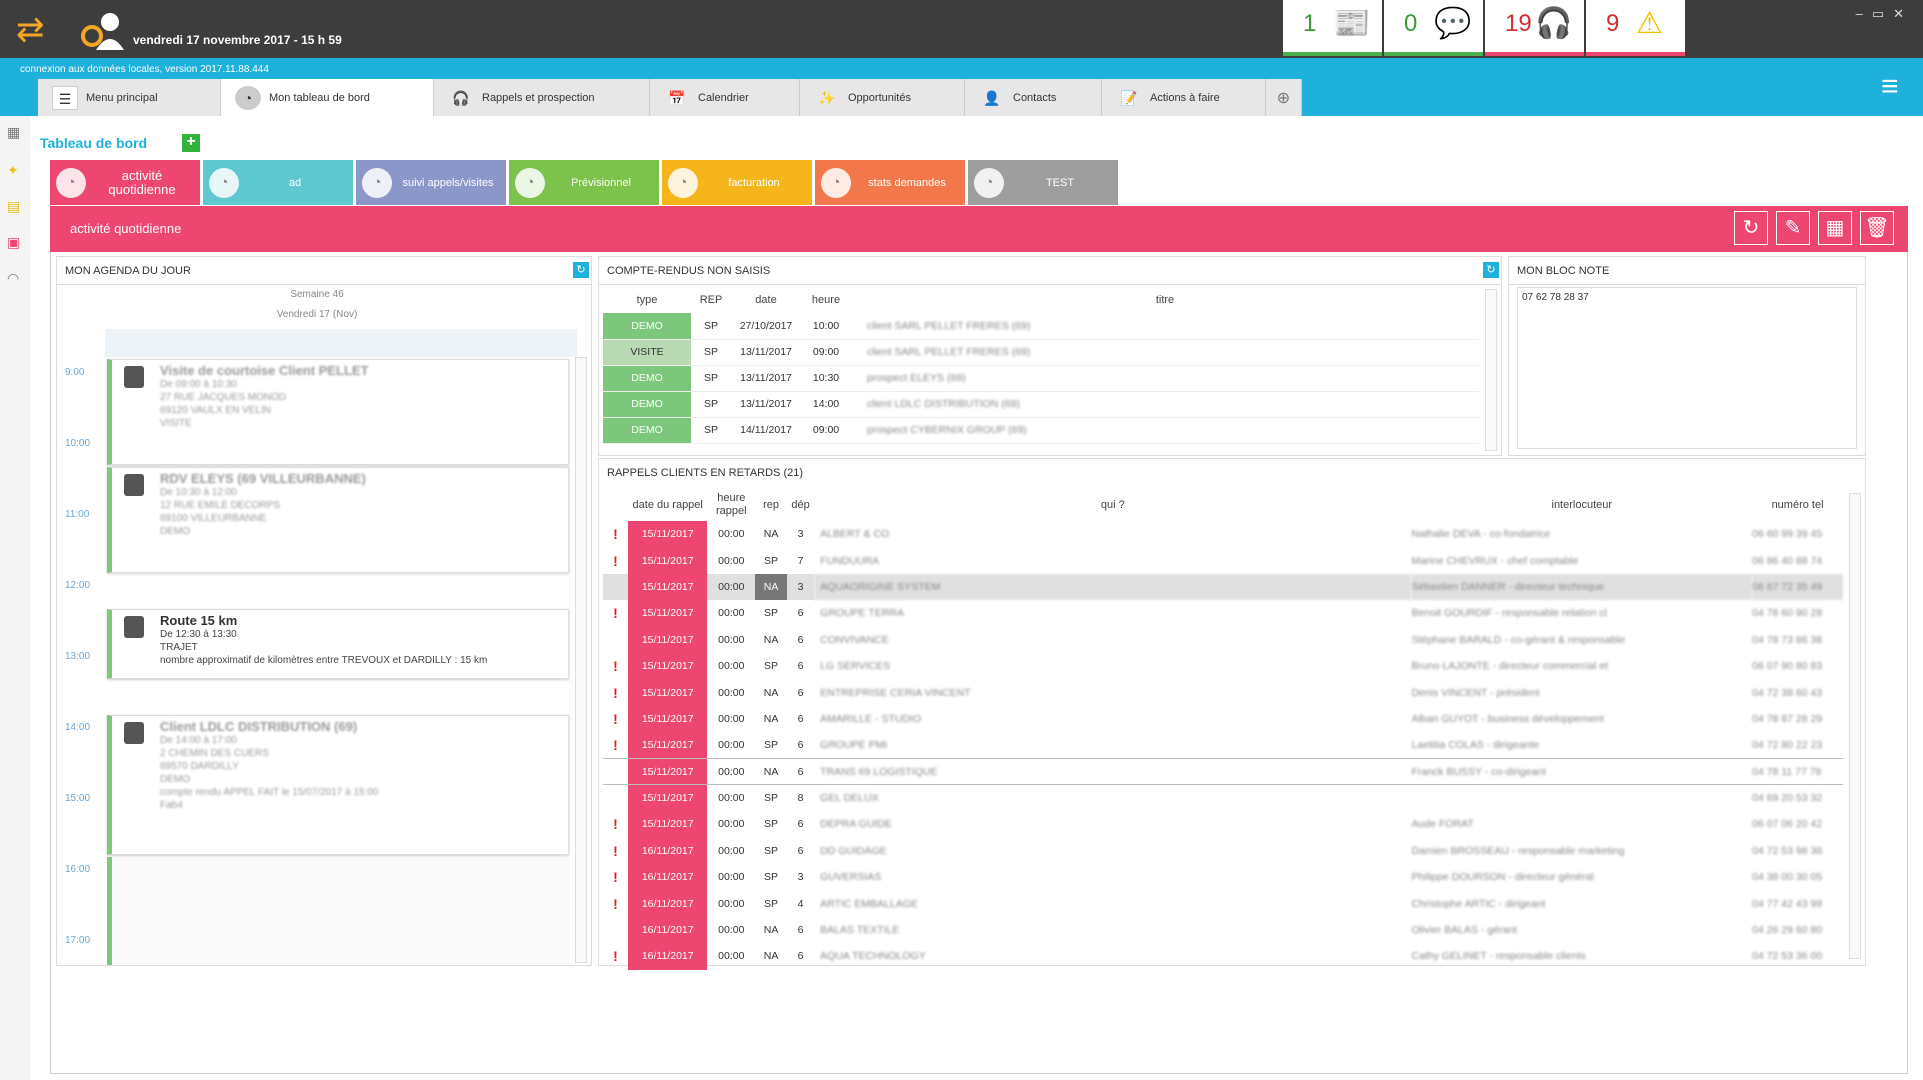 The height and width of the screenshot is (1080, 1923). I want to click on dashboard-tab: ◔ Prévisionnel, so click(584, 182).